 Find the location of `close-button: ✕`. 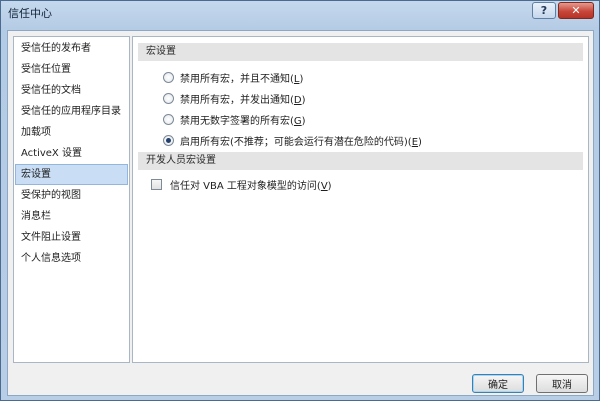

close-button: ✕ is located at coordinates (576, 10).